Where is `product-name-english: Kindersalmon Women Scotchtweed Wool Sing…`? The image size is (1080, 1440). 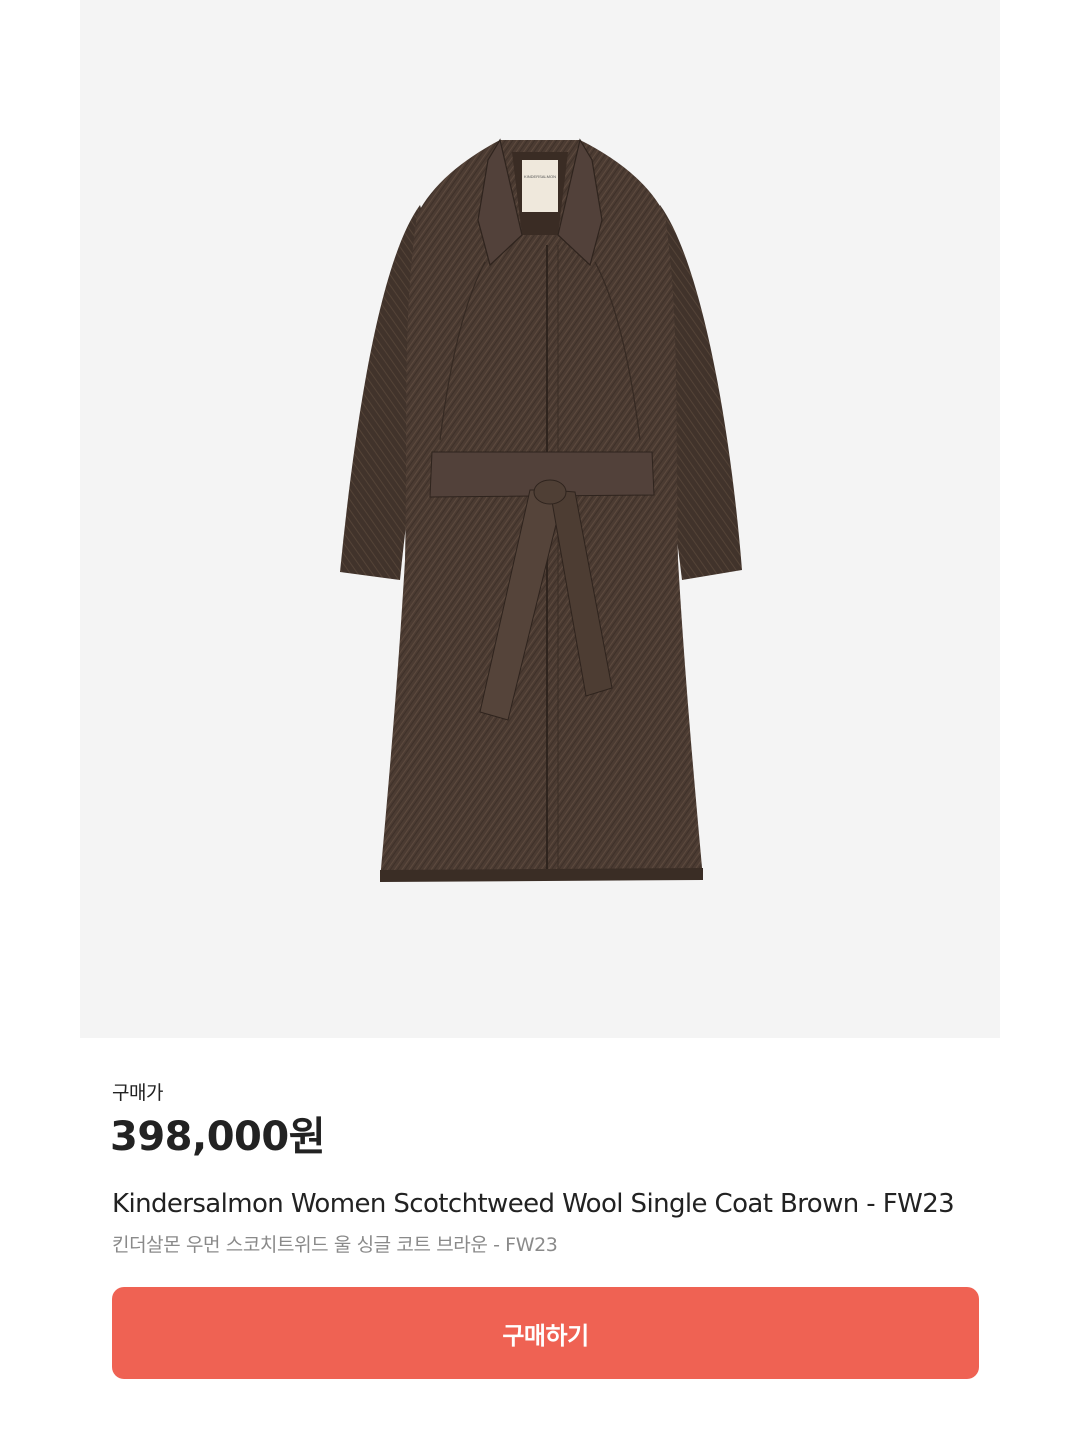 product-name-english: Kindersalmon Women Scotchtweed Wool Sing… is located at coordinates (533, 1204).